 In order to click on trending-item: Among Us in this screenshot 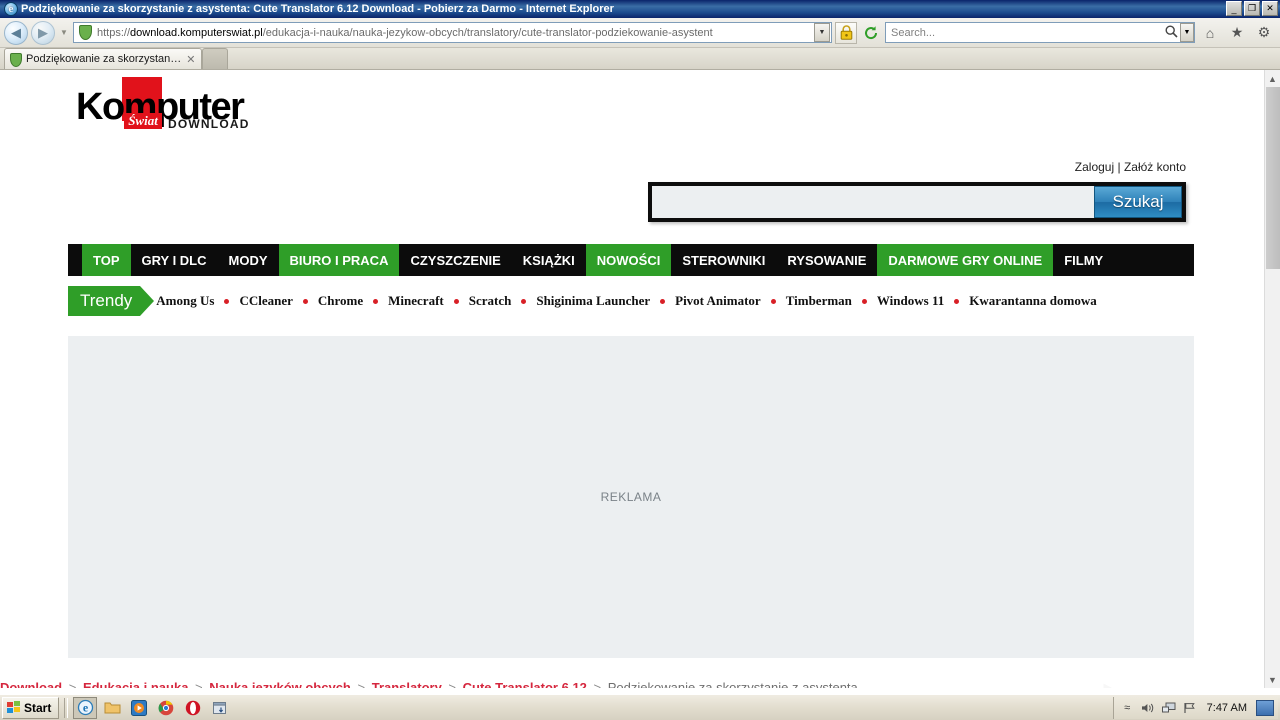, I will do `click(185, 301)`.